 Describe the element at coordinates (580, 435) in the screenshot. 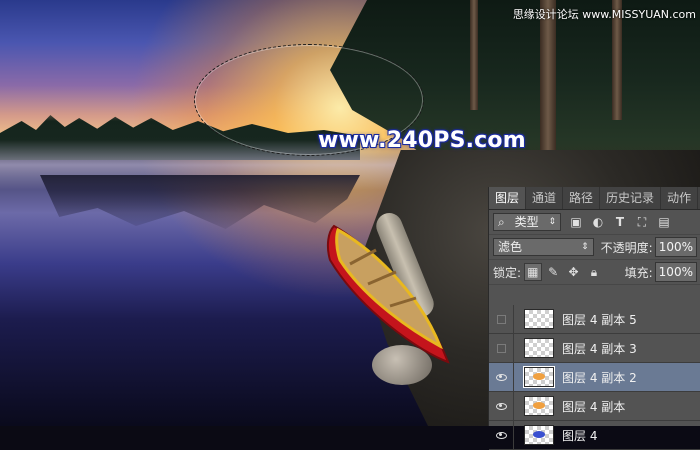

I see `layer-name: 图层 4` at that location.